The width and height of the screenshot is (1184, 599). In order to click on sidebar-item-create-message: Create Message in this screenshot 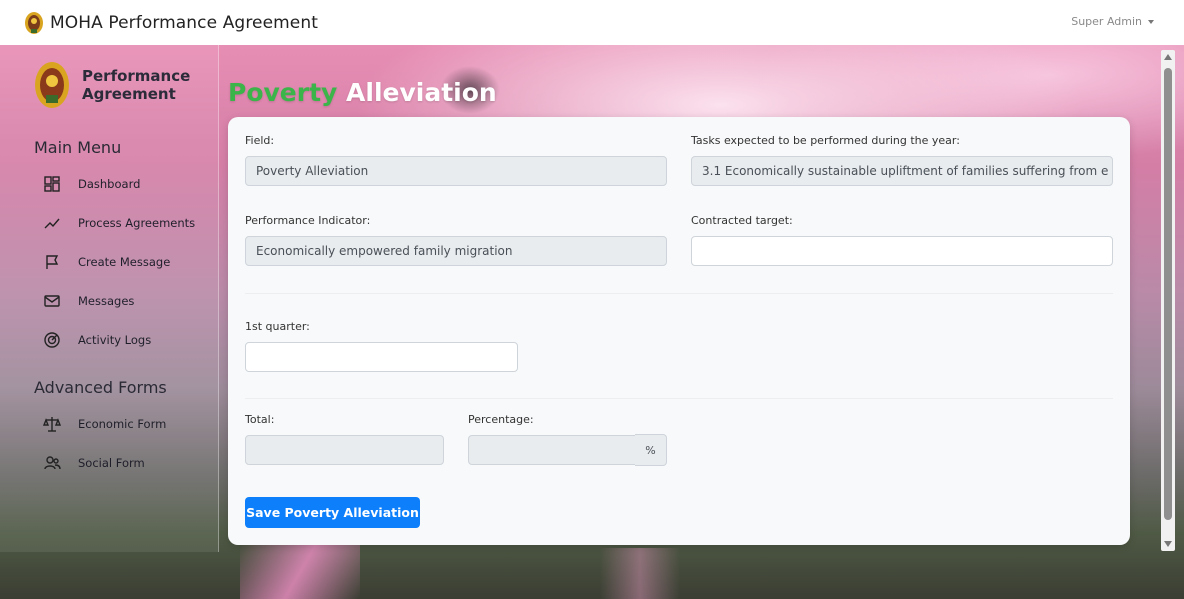, I will do `click(106, 262)`.